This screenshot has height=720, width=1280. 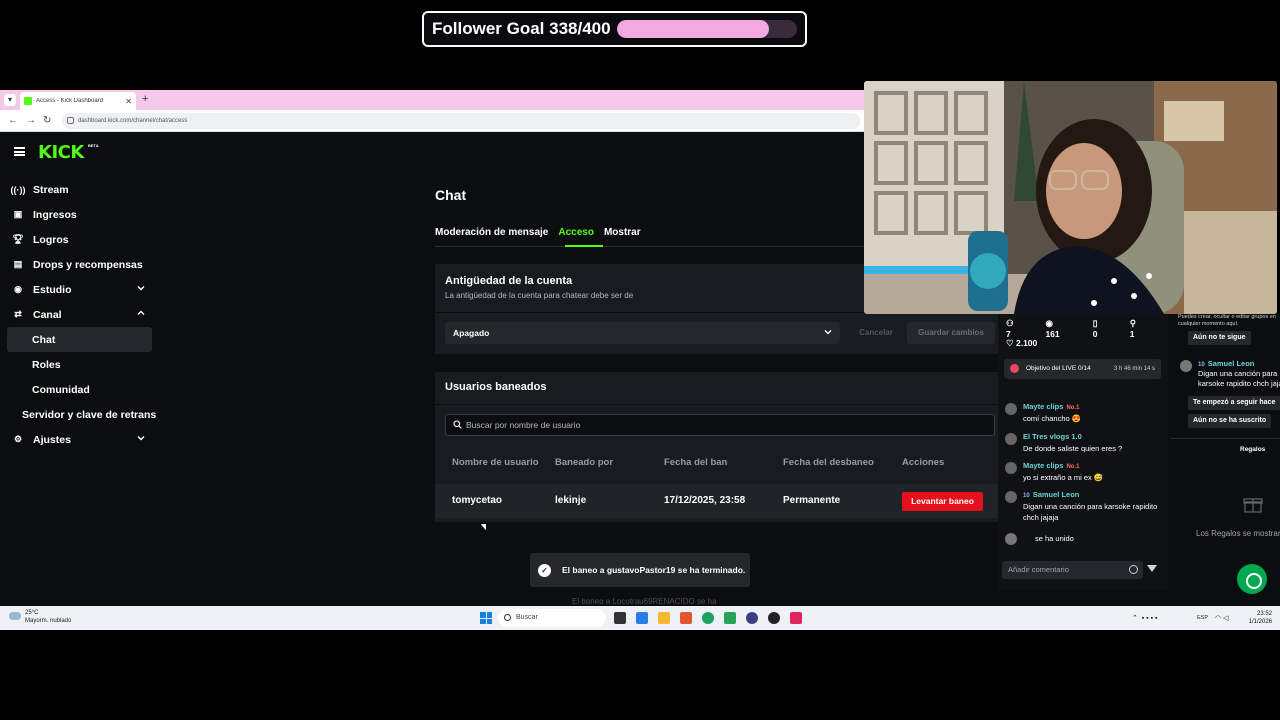 I want to click on mail-icon, so click(x=642, y=618).